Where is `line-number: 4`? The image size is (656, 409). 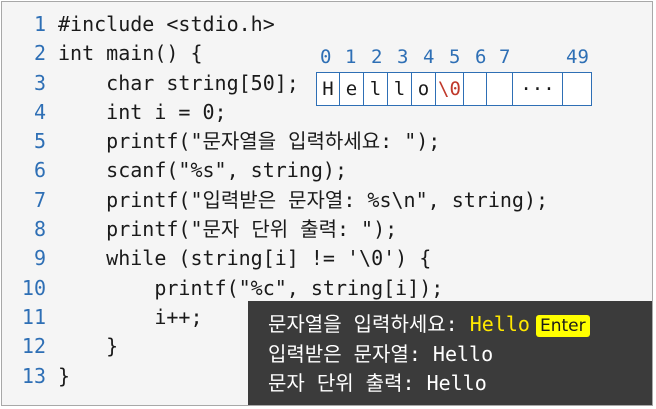 line-number: 4 is located at coordinates (39, 111).